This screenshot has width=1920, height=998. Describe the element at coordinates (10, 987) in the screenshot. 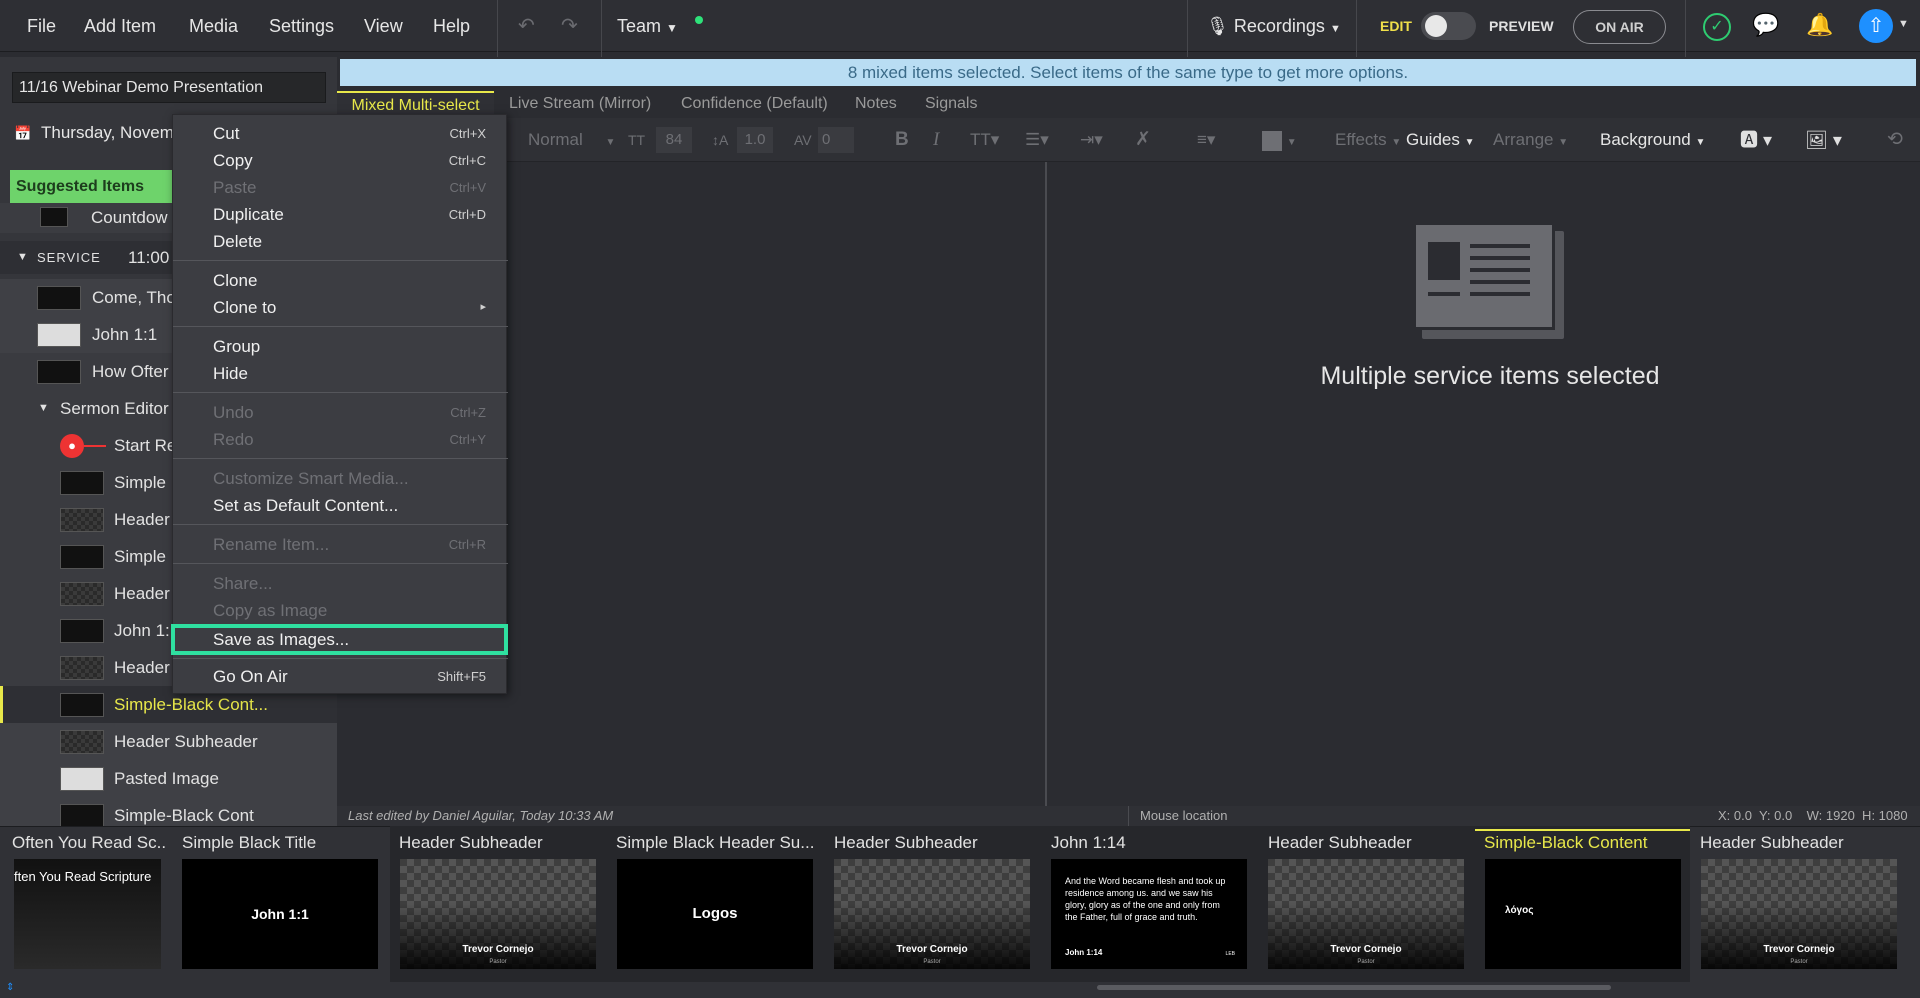

I see `scroll-arrows-icon: ⇕` at that location.